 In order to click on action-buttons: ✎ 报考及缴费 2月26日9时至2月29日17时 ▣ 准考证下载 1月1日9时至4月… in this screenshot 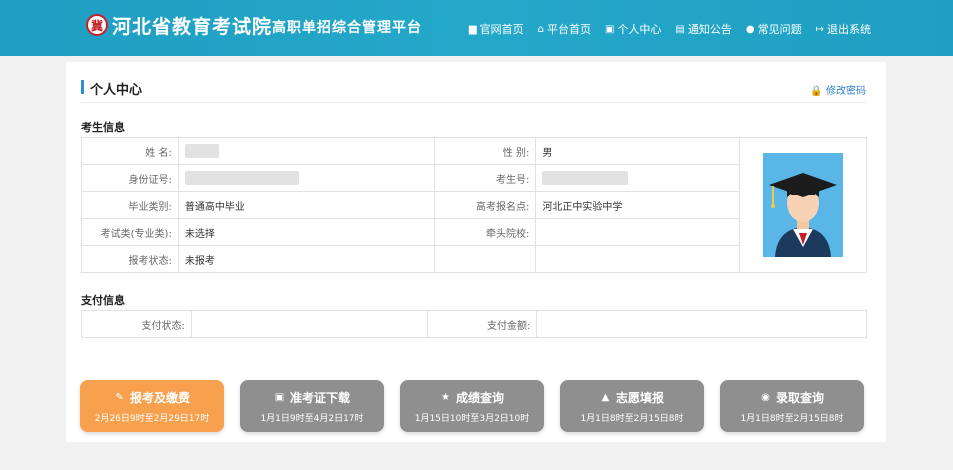, I will do `click(472, 406)`.